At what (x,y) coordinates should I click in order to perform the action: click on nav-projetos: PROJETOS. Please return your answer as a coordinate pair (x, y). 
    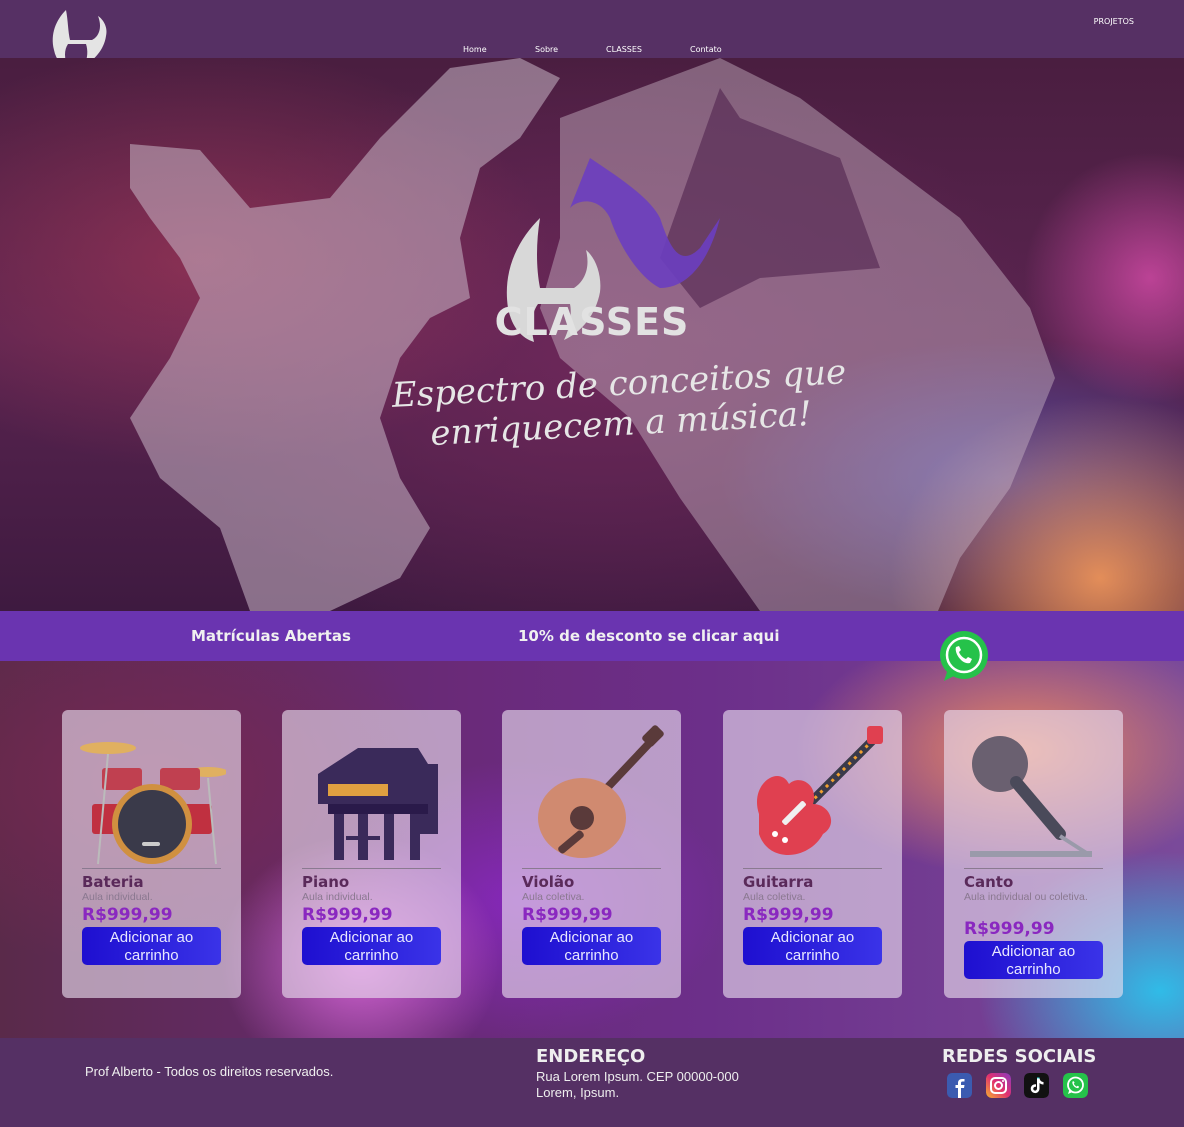
    Looking at the image, I should click on (1114, 21).